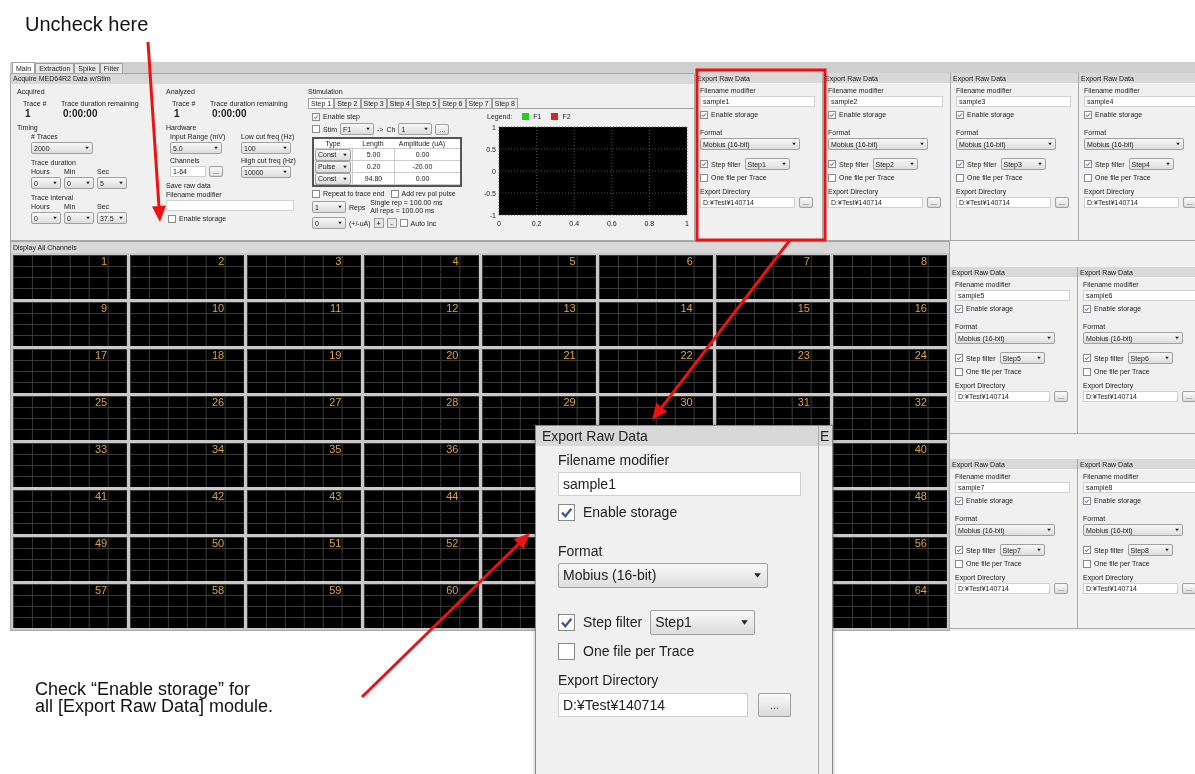  I want to click on channel-number: 57, so click(101, 591).